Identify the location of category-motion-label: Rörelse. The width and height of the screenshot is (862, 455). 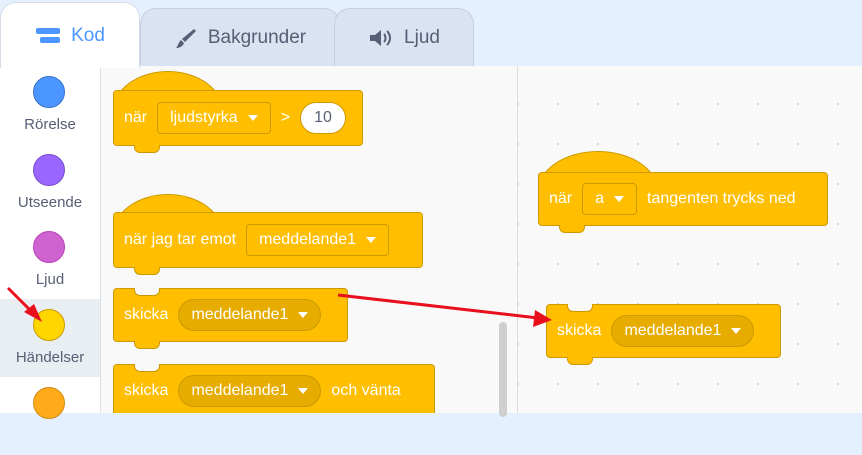
(50, 124).